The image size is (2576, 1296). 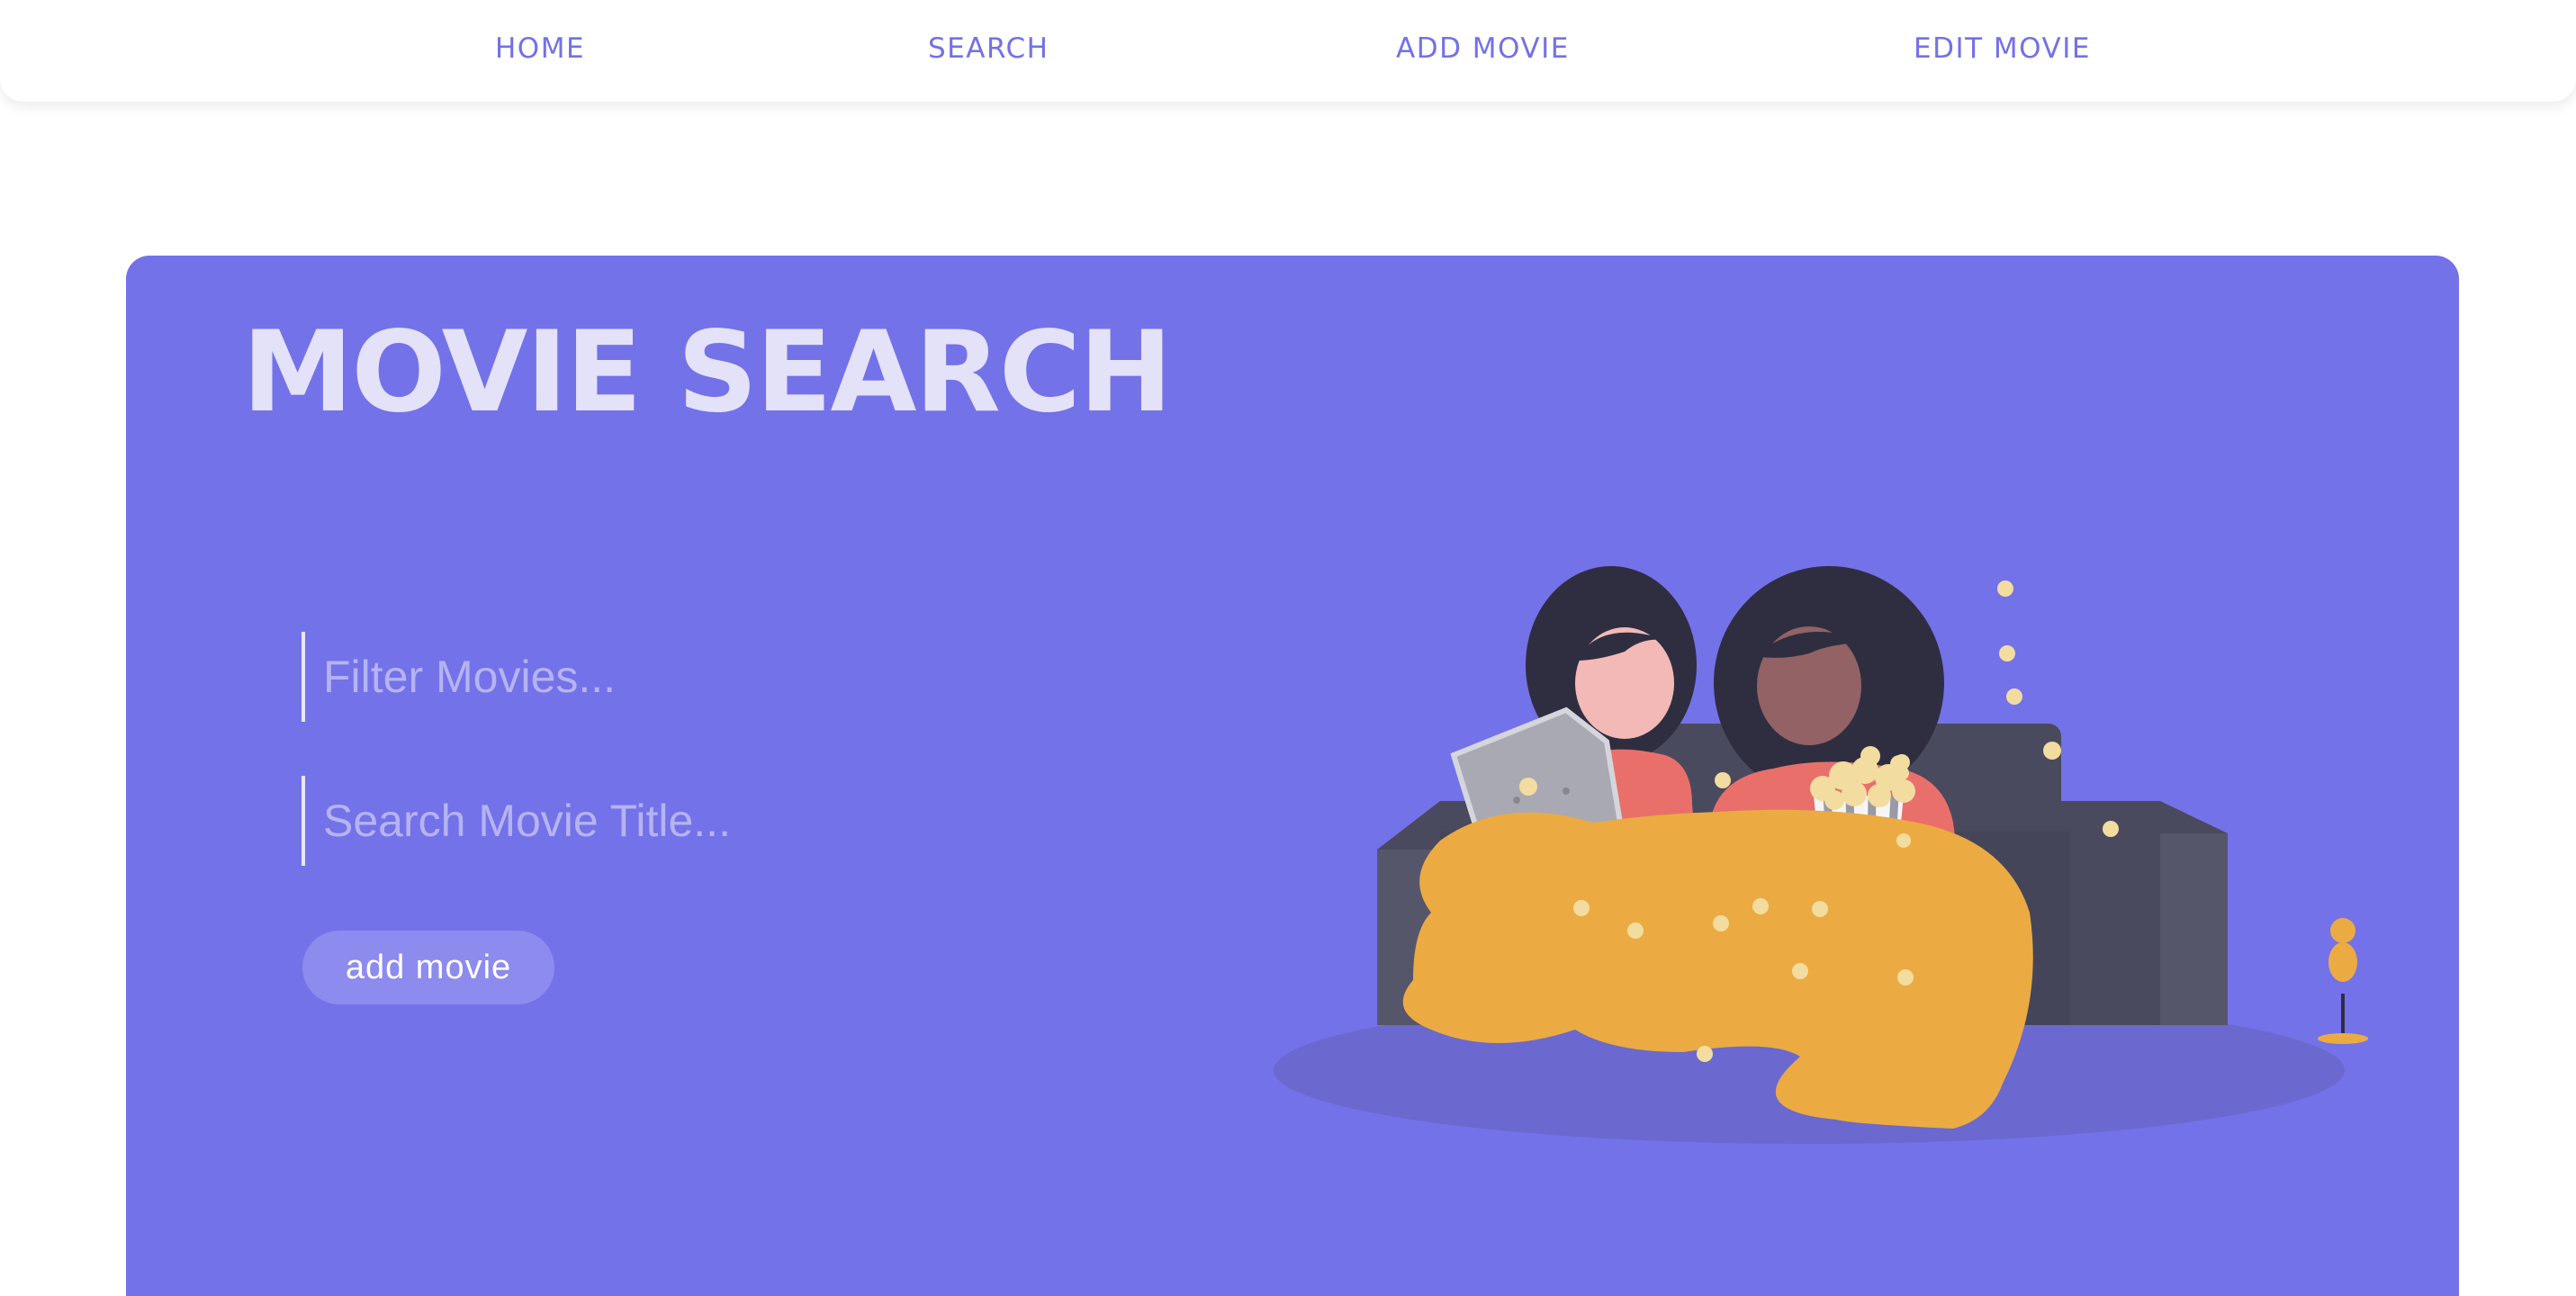 What do you see at coordinates (540, 49) in the screenshot?
I see `nav-link-home: HOME` at bounding box center [540, 49].